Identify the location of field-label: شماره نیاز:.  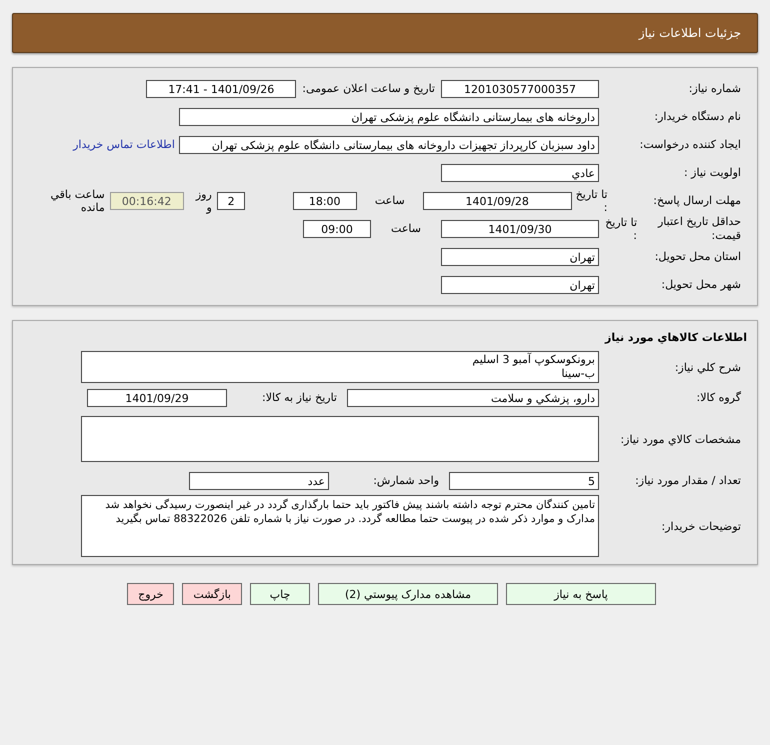
(715, 88).